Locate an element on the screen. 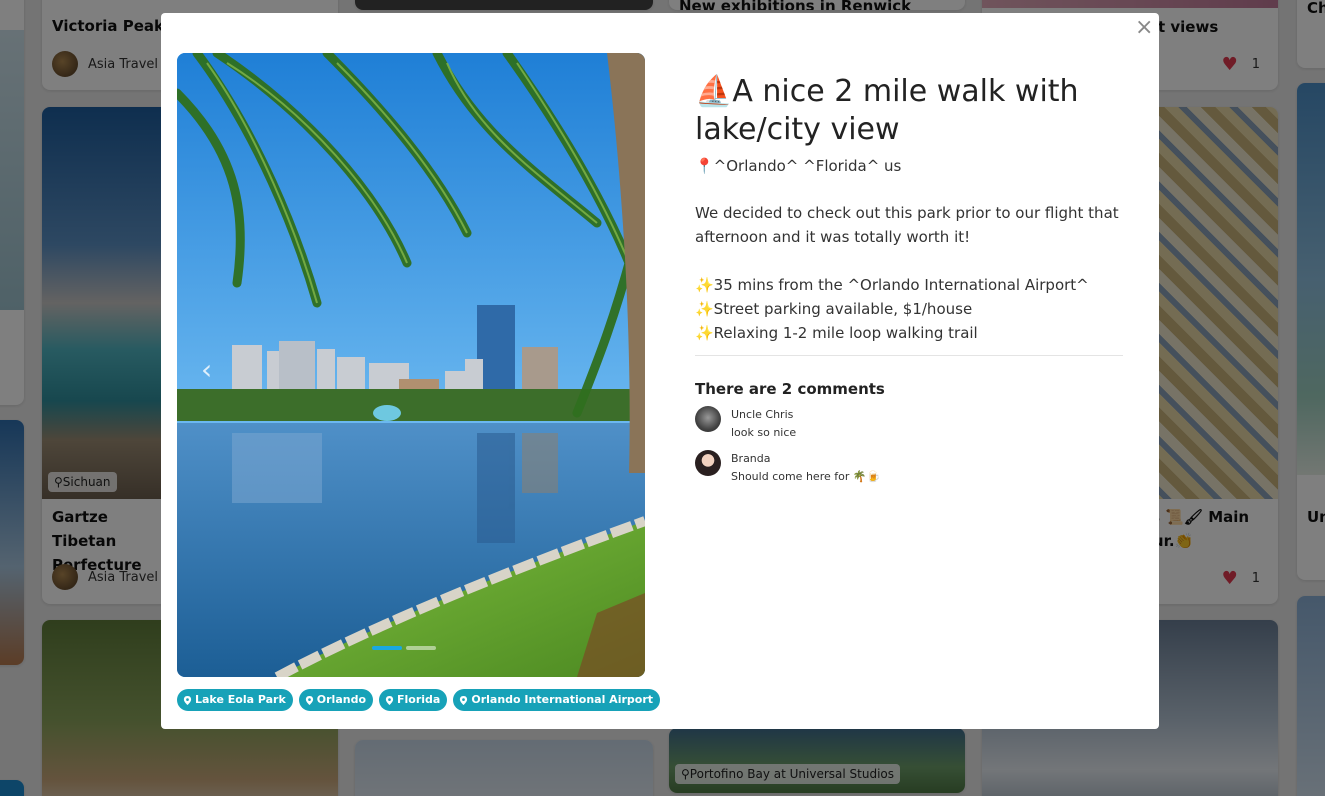 Image resolution: width=1325 pixels, height=796 pixels. tag-label: Lake Eola Park is located at coordinates (240, 699).